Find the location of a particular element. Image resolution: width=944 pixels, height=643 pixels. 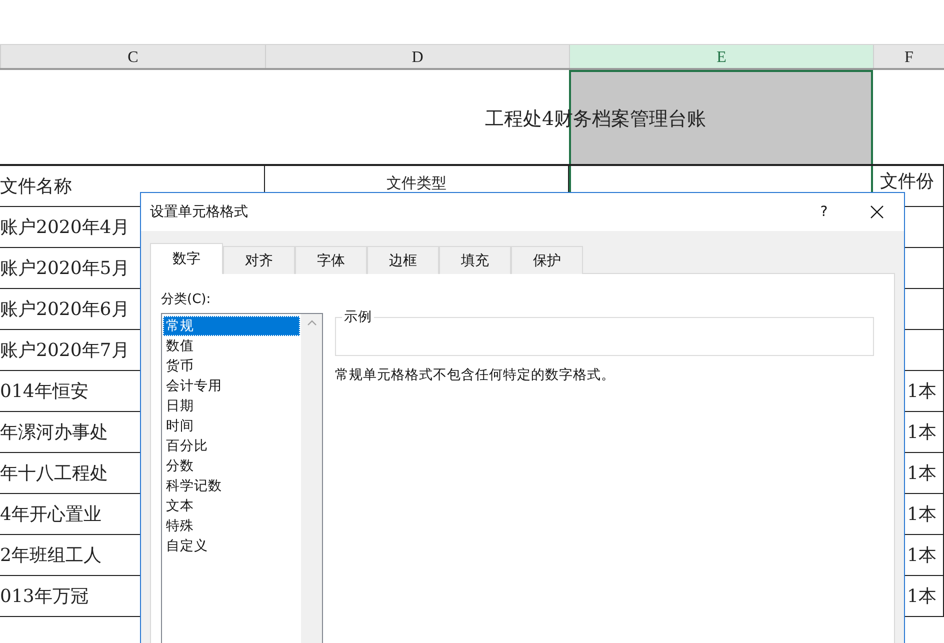

description-text: 常规单元格格式不包含任何特定的数字格式。 is located at coordinates (475, 375).